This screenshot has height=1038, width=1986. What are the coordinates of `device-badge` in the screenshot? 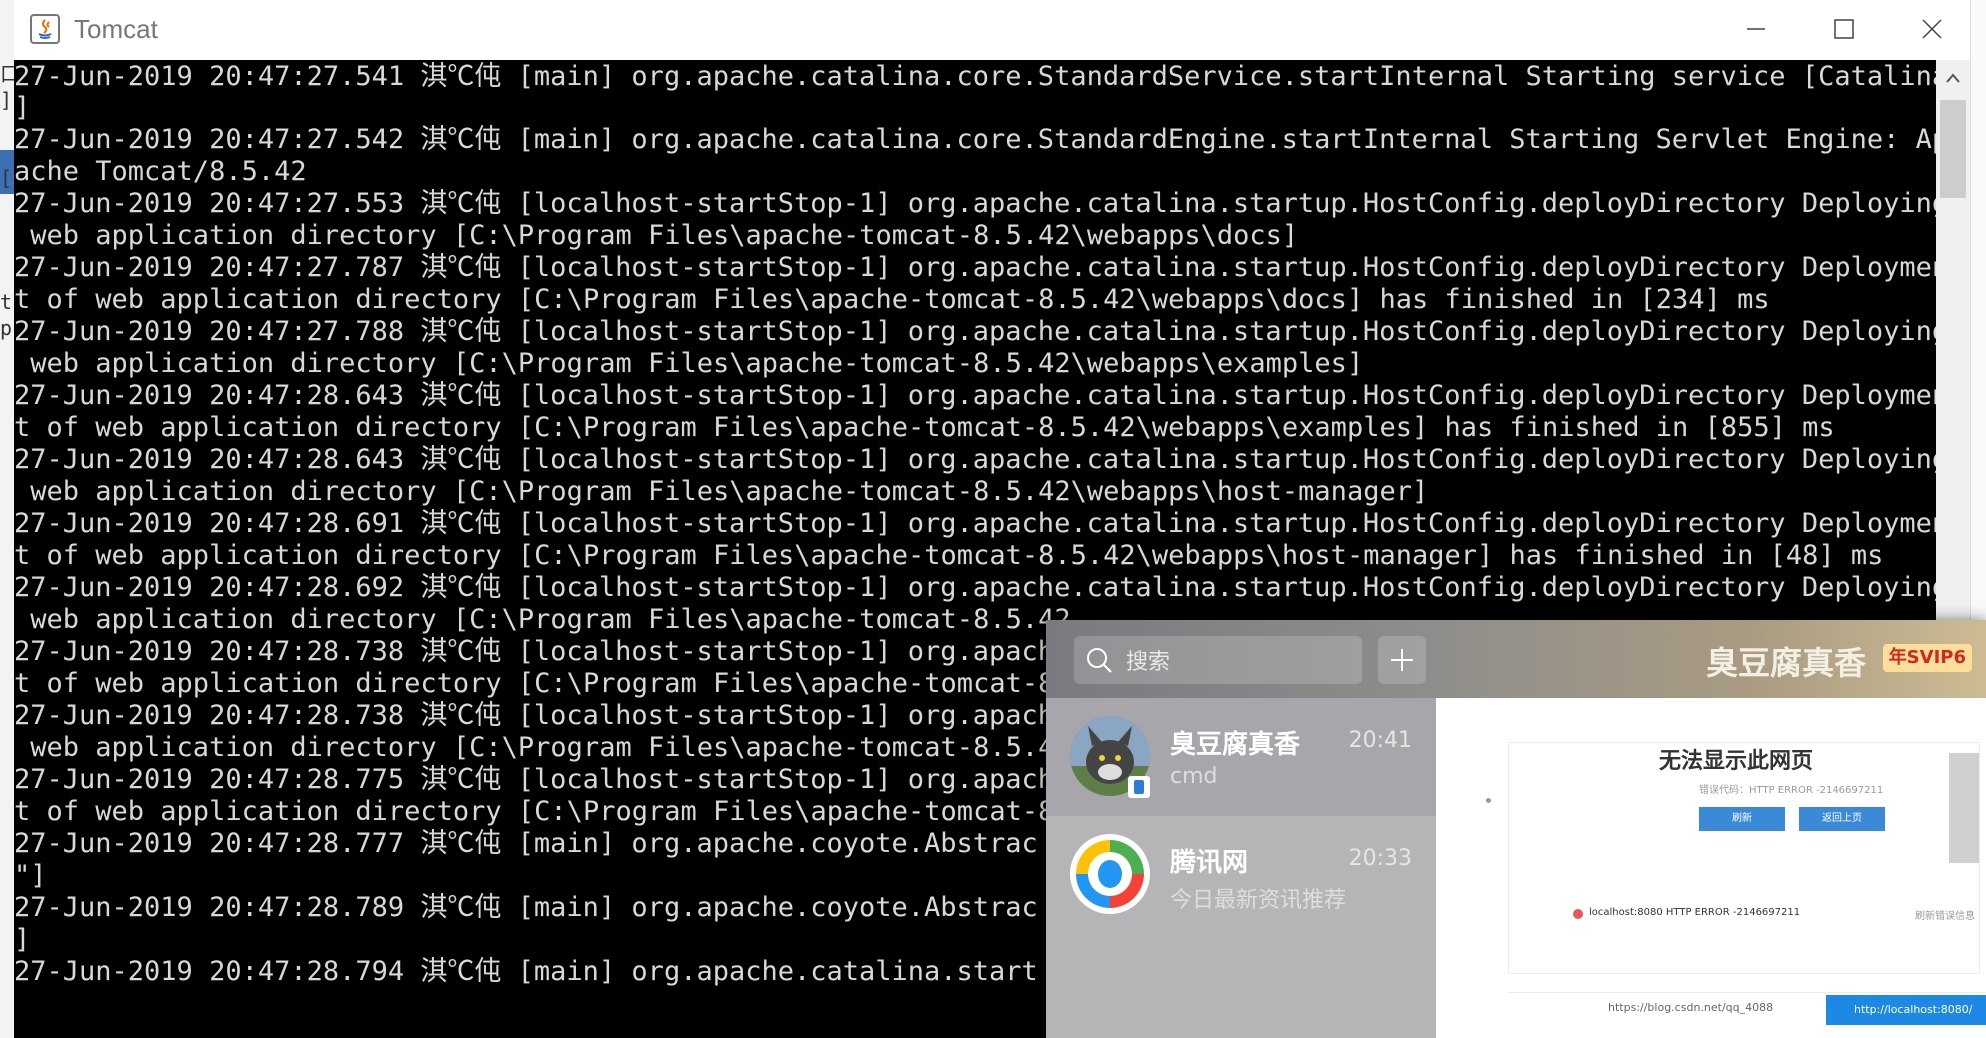 It's located at (1139, 787).